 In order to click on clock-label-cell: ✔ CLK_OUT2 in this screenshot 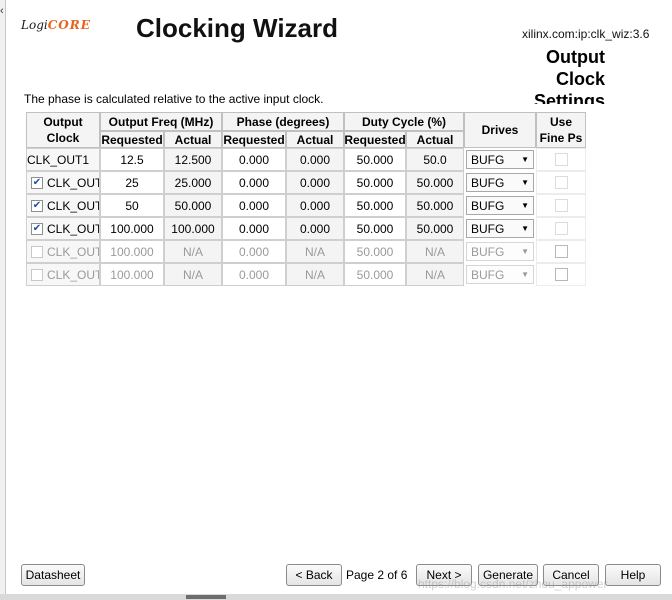, I will do `click(63, 182)`.